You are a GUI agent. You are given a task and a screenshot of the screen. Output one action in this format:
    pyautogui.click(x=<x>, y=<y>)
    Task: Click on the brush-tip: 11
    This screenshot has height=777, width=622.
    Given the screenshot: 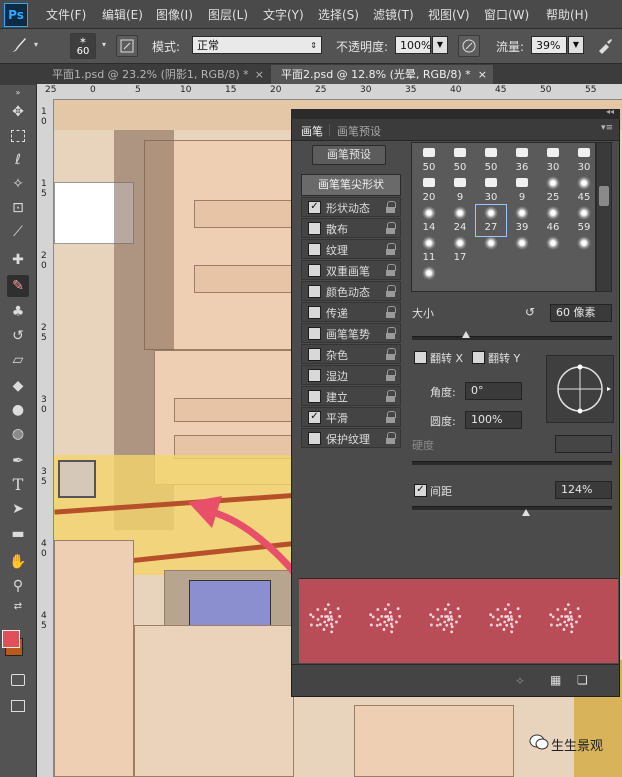 What is the action you would take?
    pyautogui.click(x=429, y=250)
    